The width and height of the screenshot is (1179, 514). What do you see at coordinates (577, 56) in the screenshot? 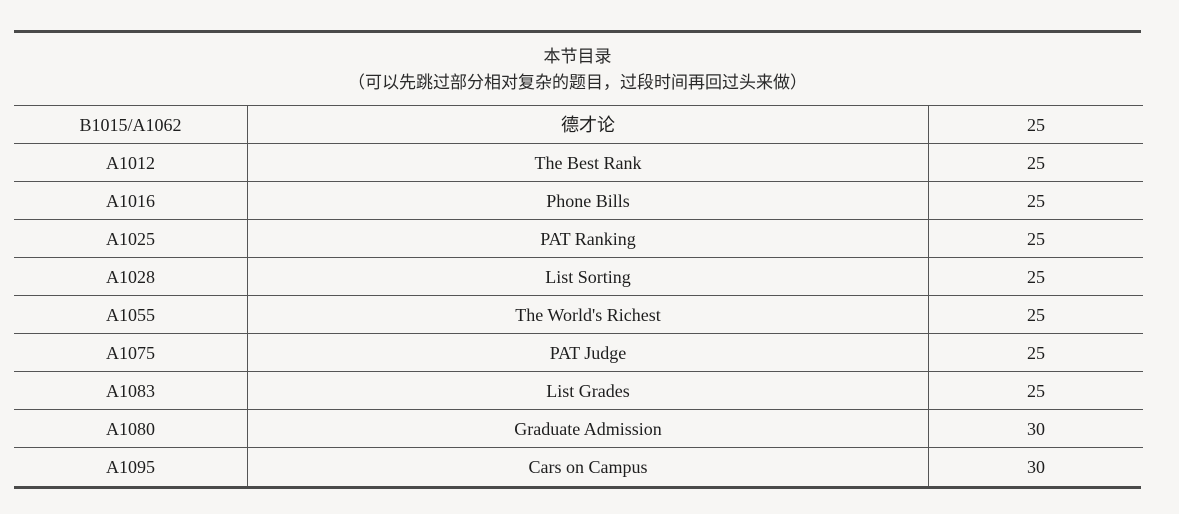
I see `section-title: 本节目录` at bounding box center [577, 56].